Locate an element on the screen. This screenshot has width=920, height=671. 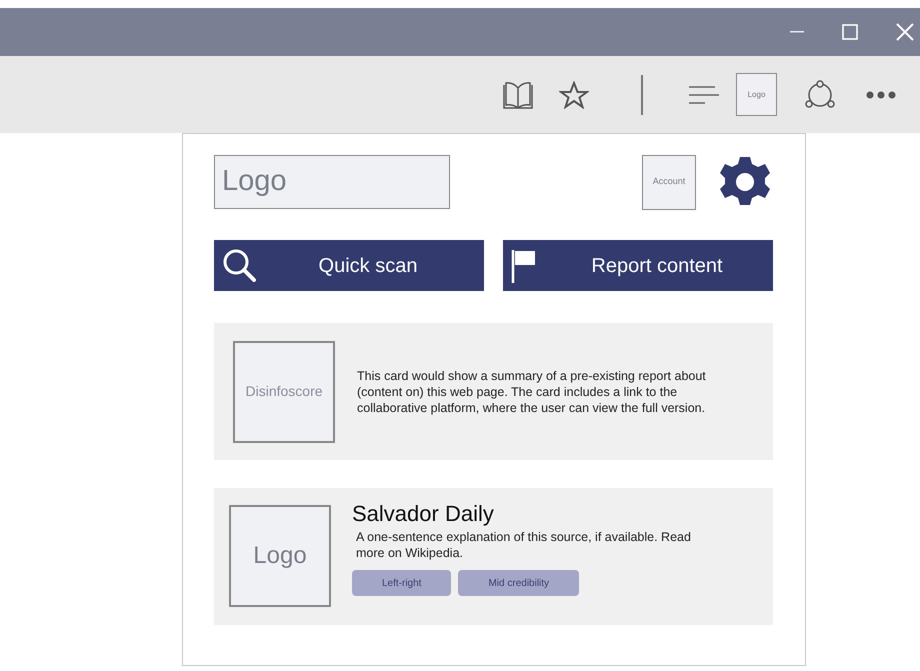
flag-icon is located at coordinates (524, 265).